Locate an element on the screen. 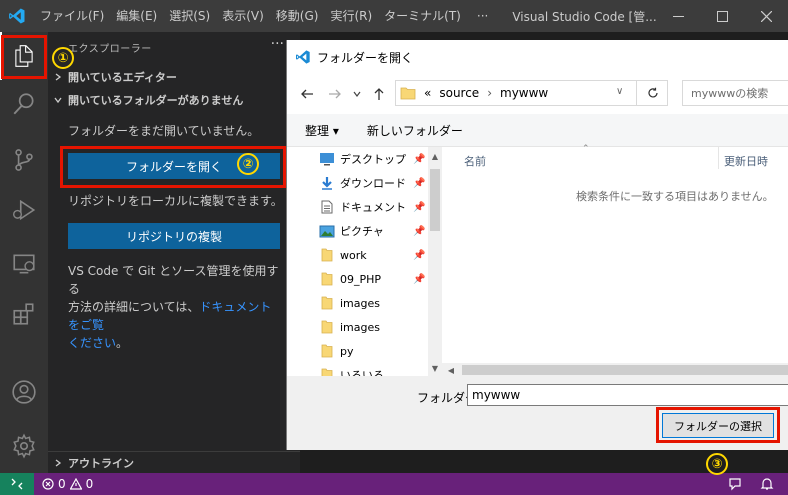  menu-go: 移動(G) is located at coordinates (297, 16).